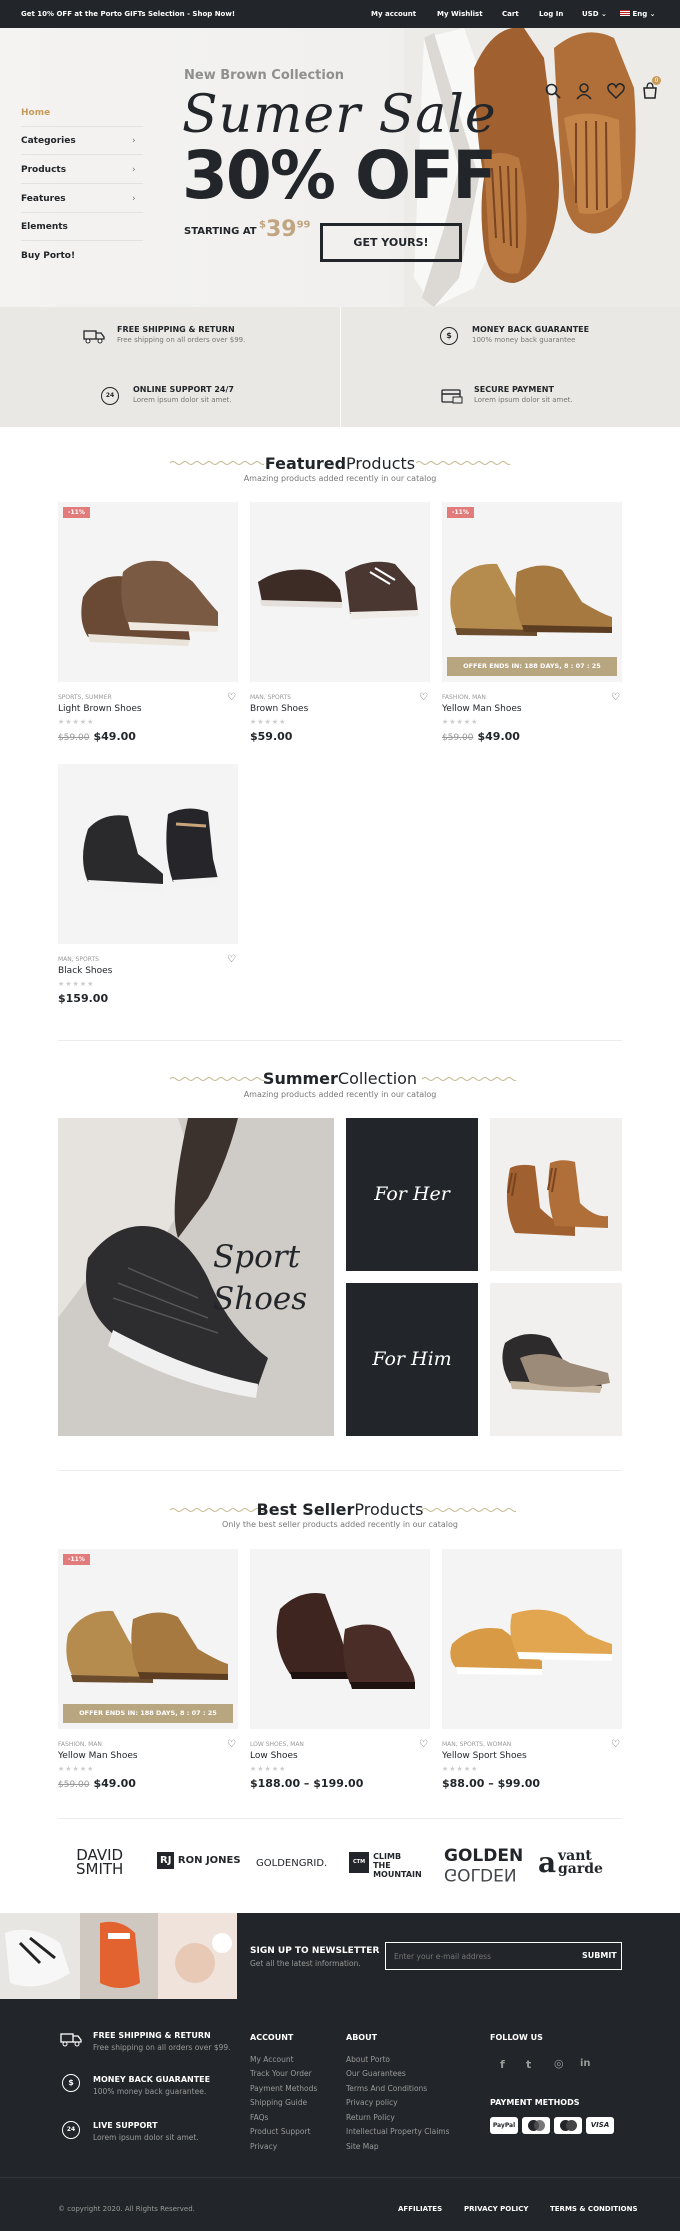 This screenshot has width=680, height=2231. What do you see at coordinates (340, 1744) in the screenshot?
I see `product-category: LOW SHOES, MAN` at bounding box center [340, 1744].